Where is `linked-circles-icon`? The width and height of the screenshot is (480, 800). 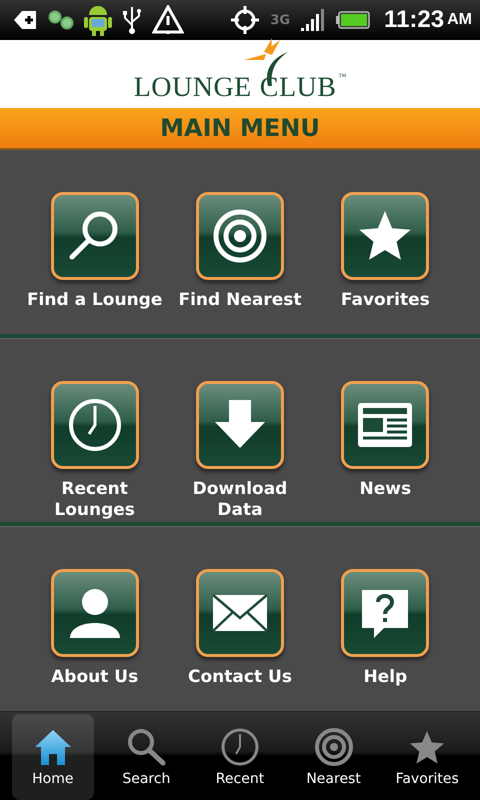 linked-circles-icon is located at coordinates (61, 20).